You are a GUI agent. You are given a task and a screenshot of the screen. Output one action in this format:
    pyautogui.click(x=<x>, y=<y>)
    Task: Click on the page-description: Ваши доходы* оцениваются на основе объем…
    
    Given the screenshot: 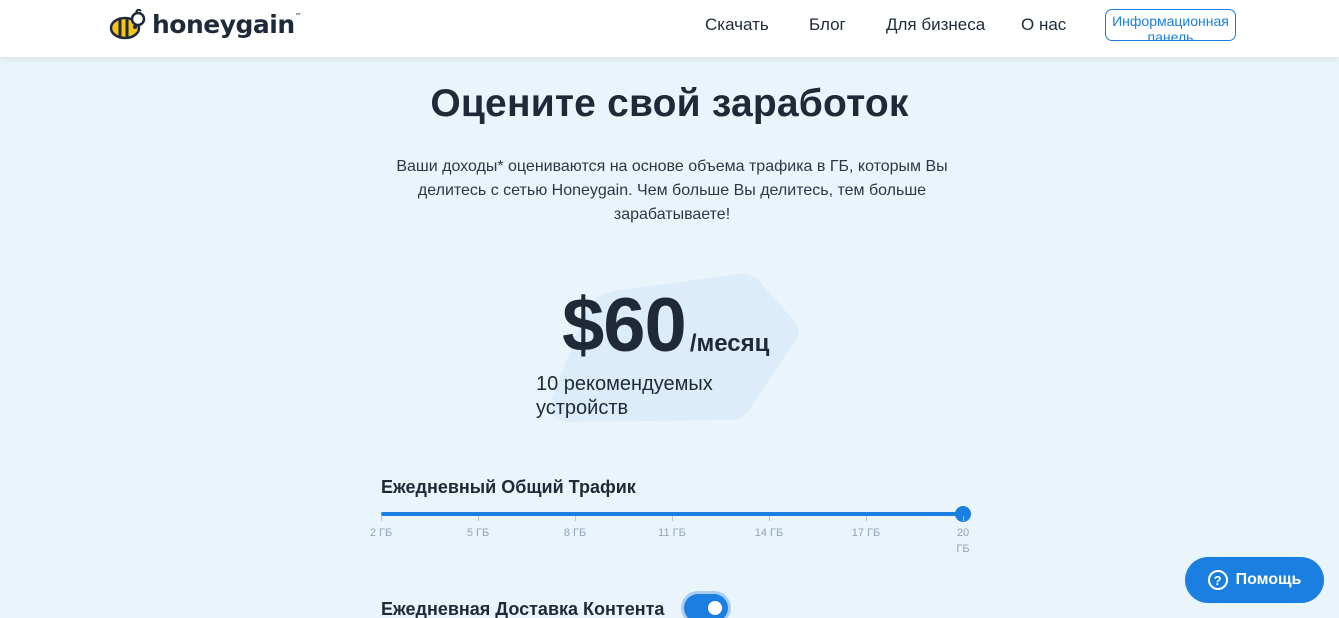 What is the action you would take?
    pyautogui.click(x=672, y=190)
    